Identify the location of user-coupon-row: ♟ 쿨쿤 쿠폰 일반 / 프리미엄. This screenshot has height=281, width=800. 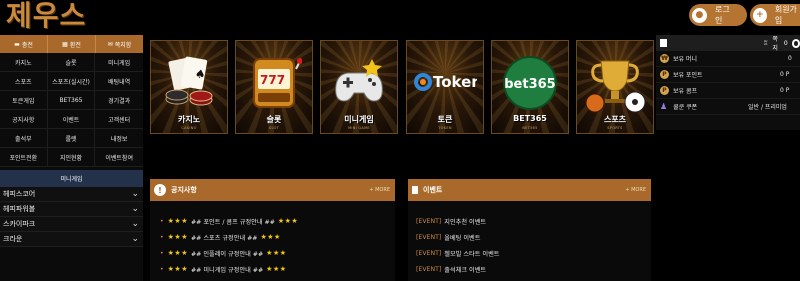
(728, 107).